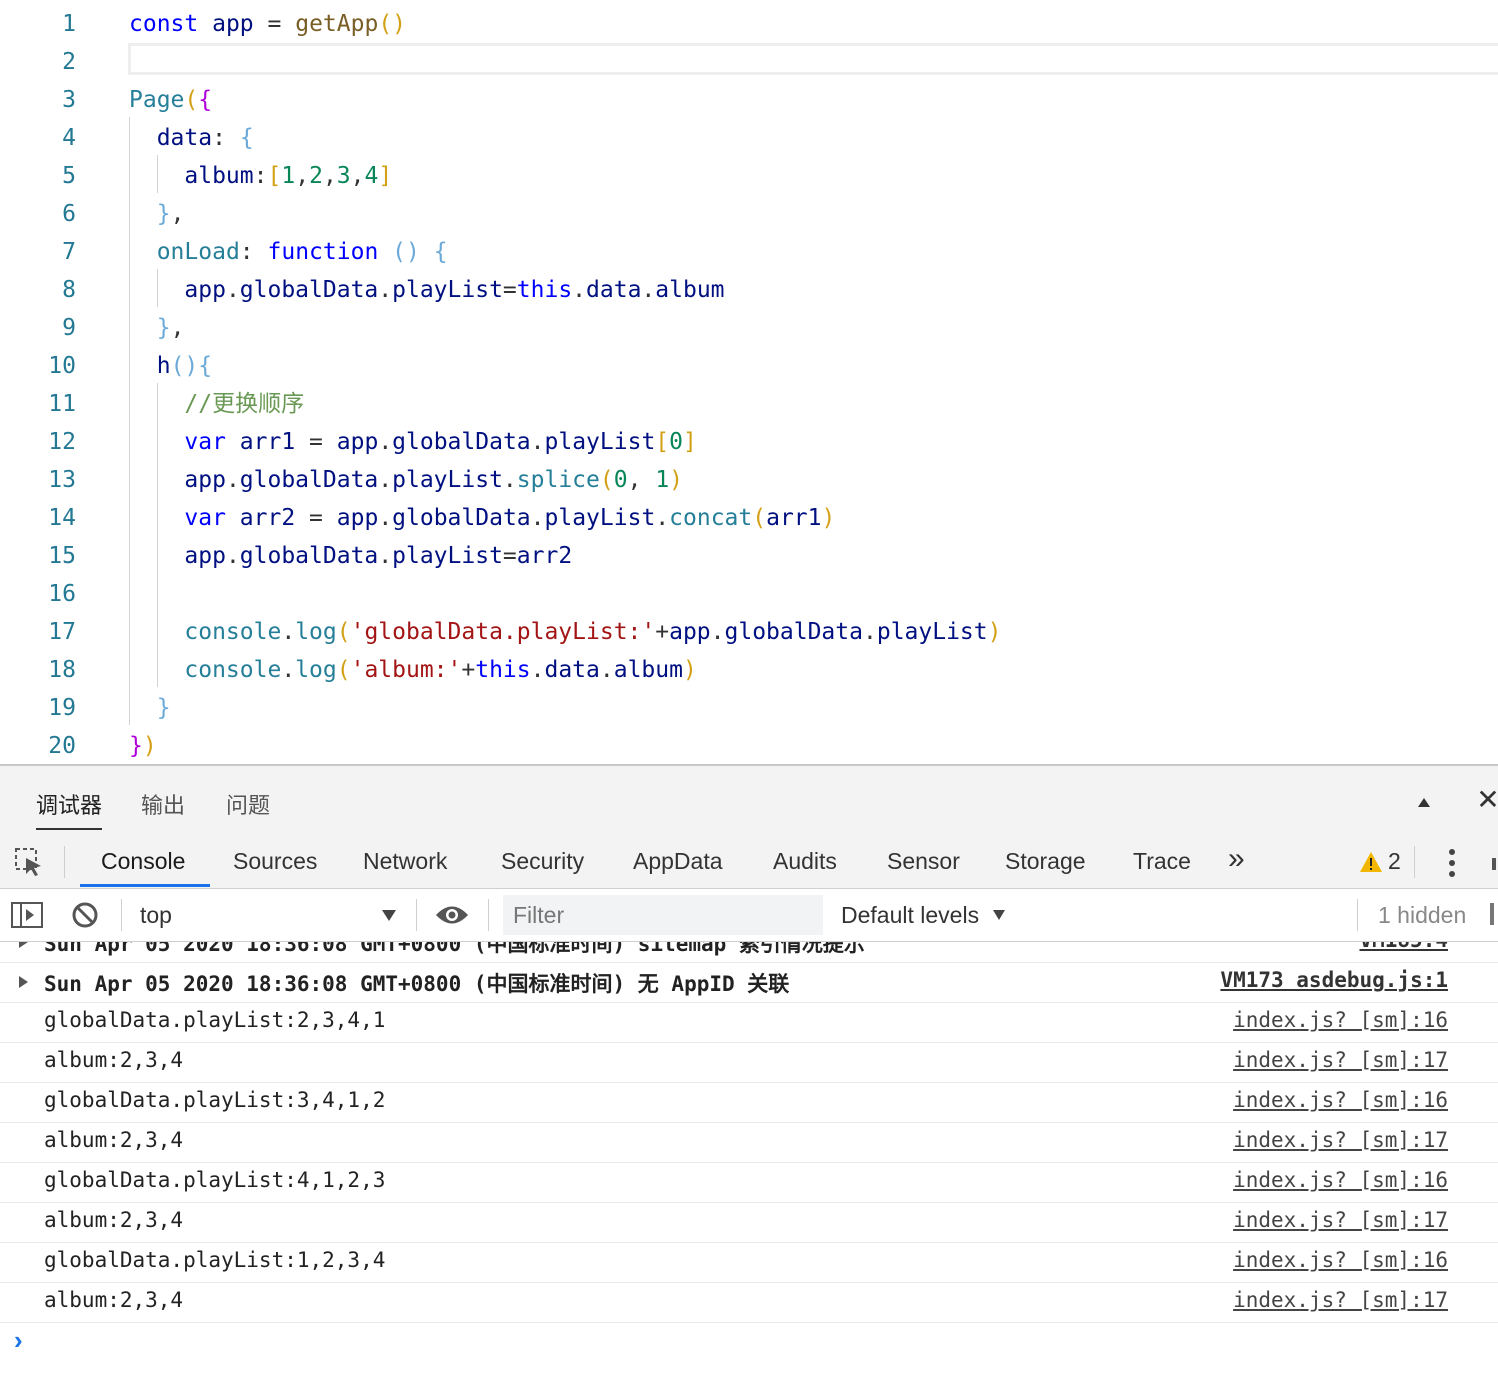 This screenshot has height=1386, width=1498. I want to click on code-line: 18 console.log('album:'+this.data.album), so click(749, 670).